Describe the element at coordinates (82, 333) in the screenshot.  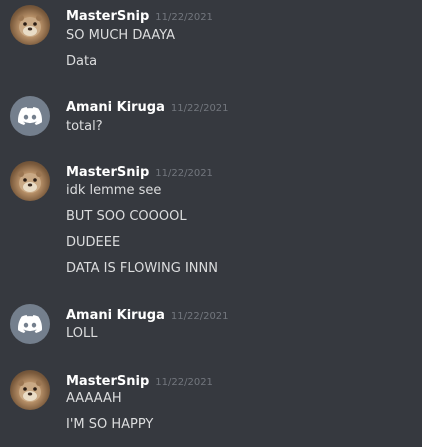
I see `message-text: LOLL` at that location.